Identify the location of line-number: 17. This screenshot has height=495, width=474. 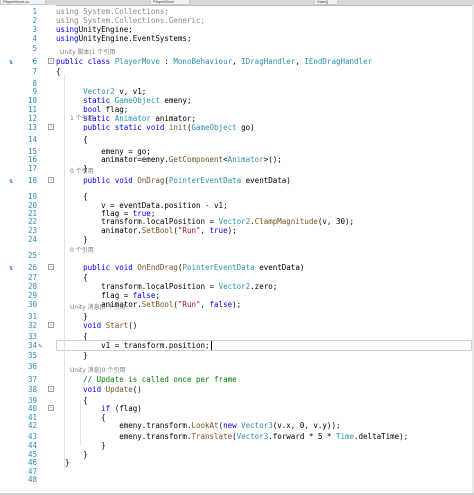
(32, 168).